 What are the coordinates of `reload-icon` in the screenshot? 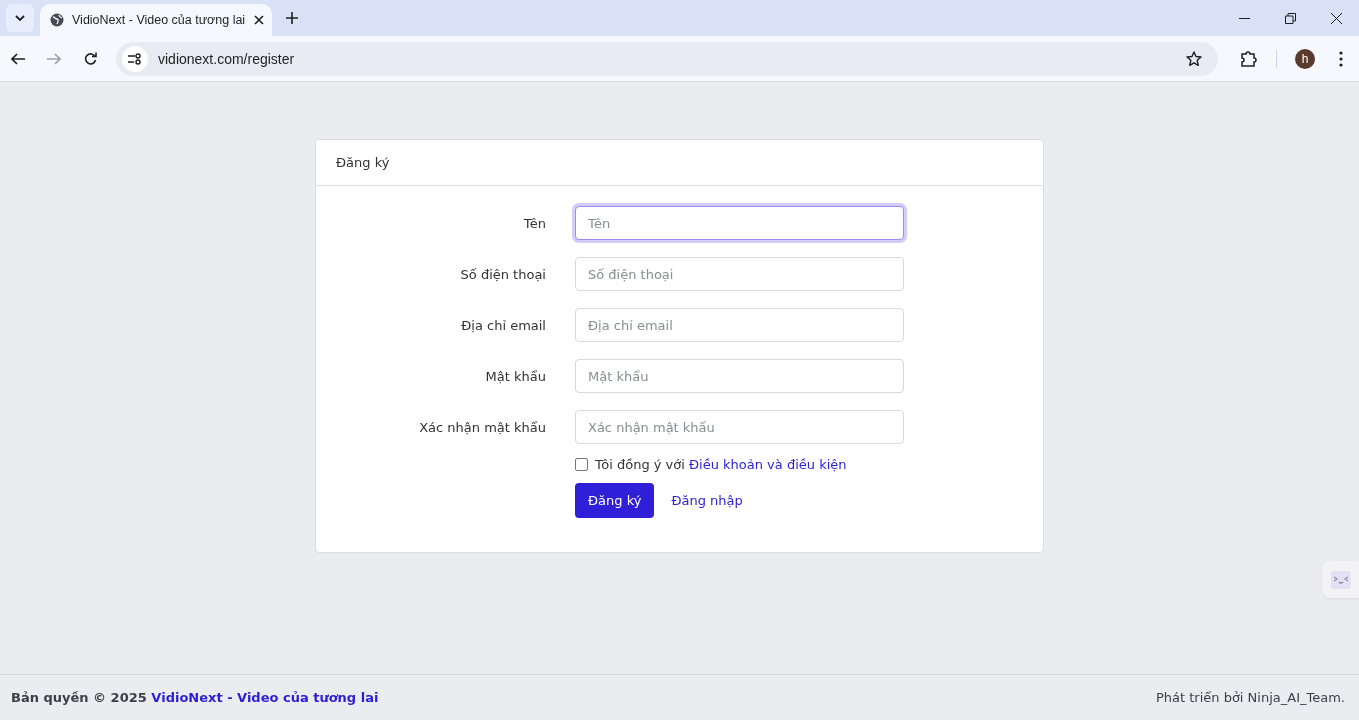 It's located at (90, 58).